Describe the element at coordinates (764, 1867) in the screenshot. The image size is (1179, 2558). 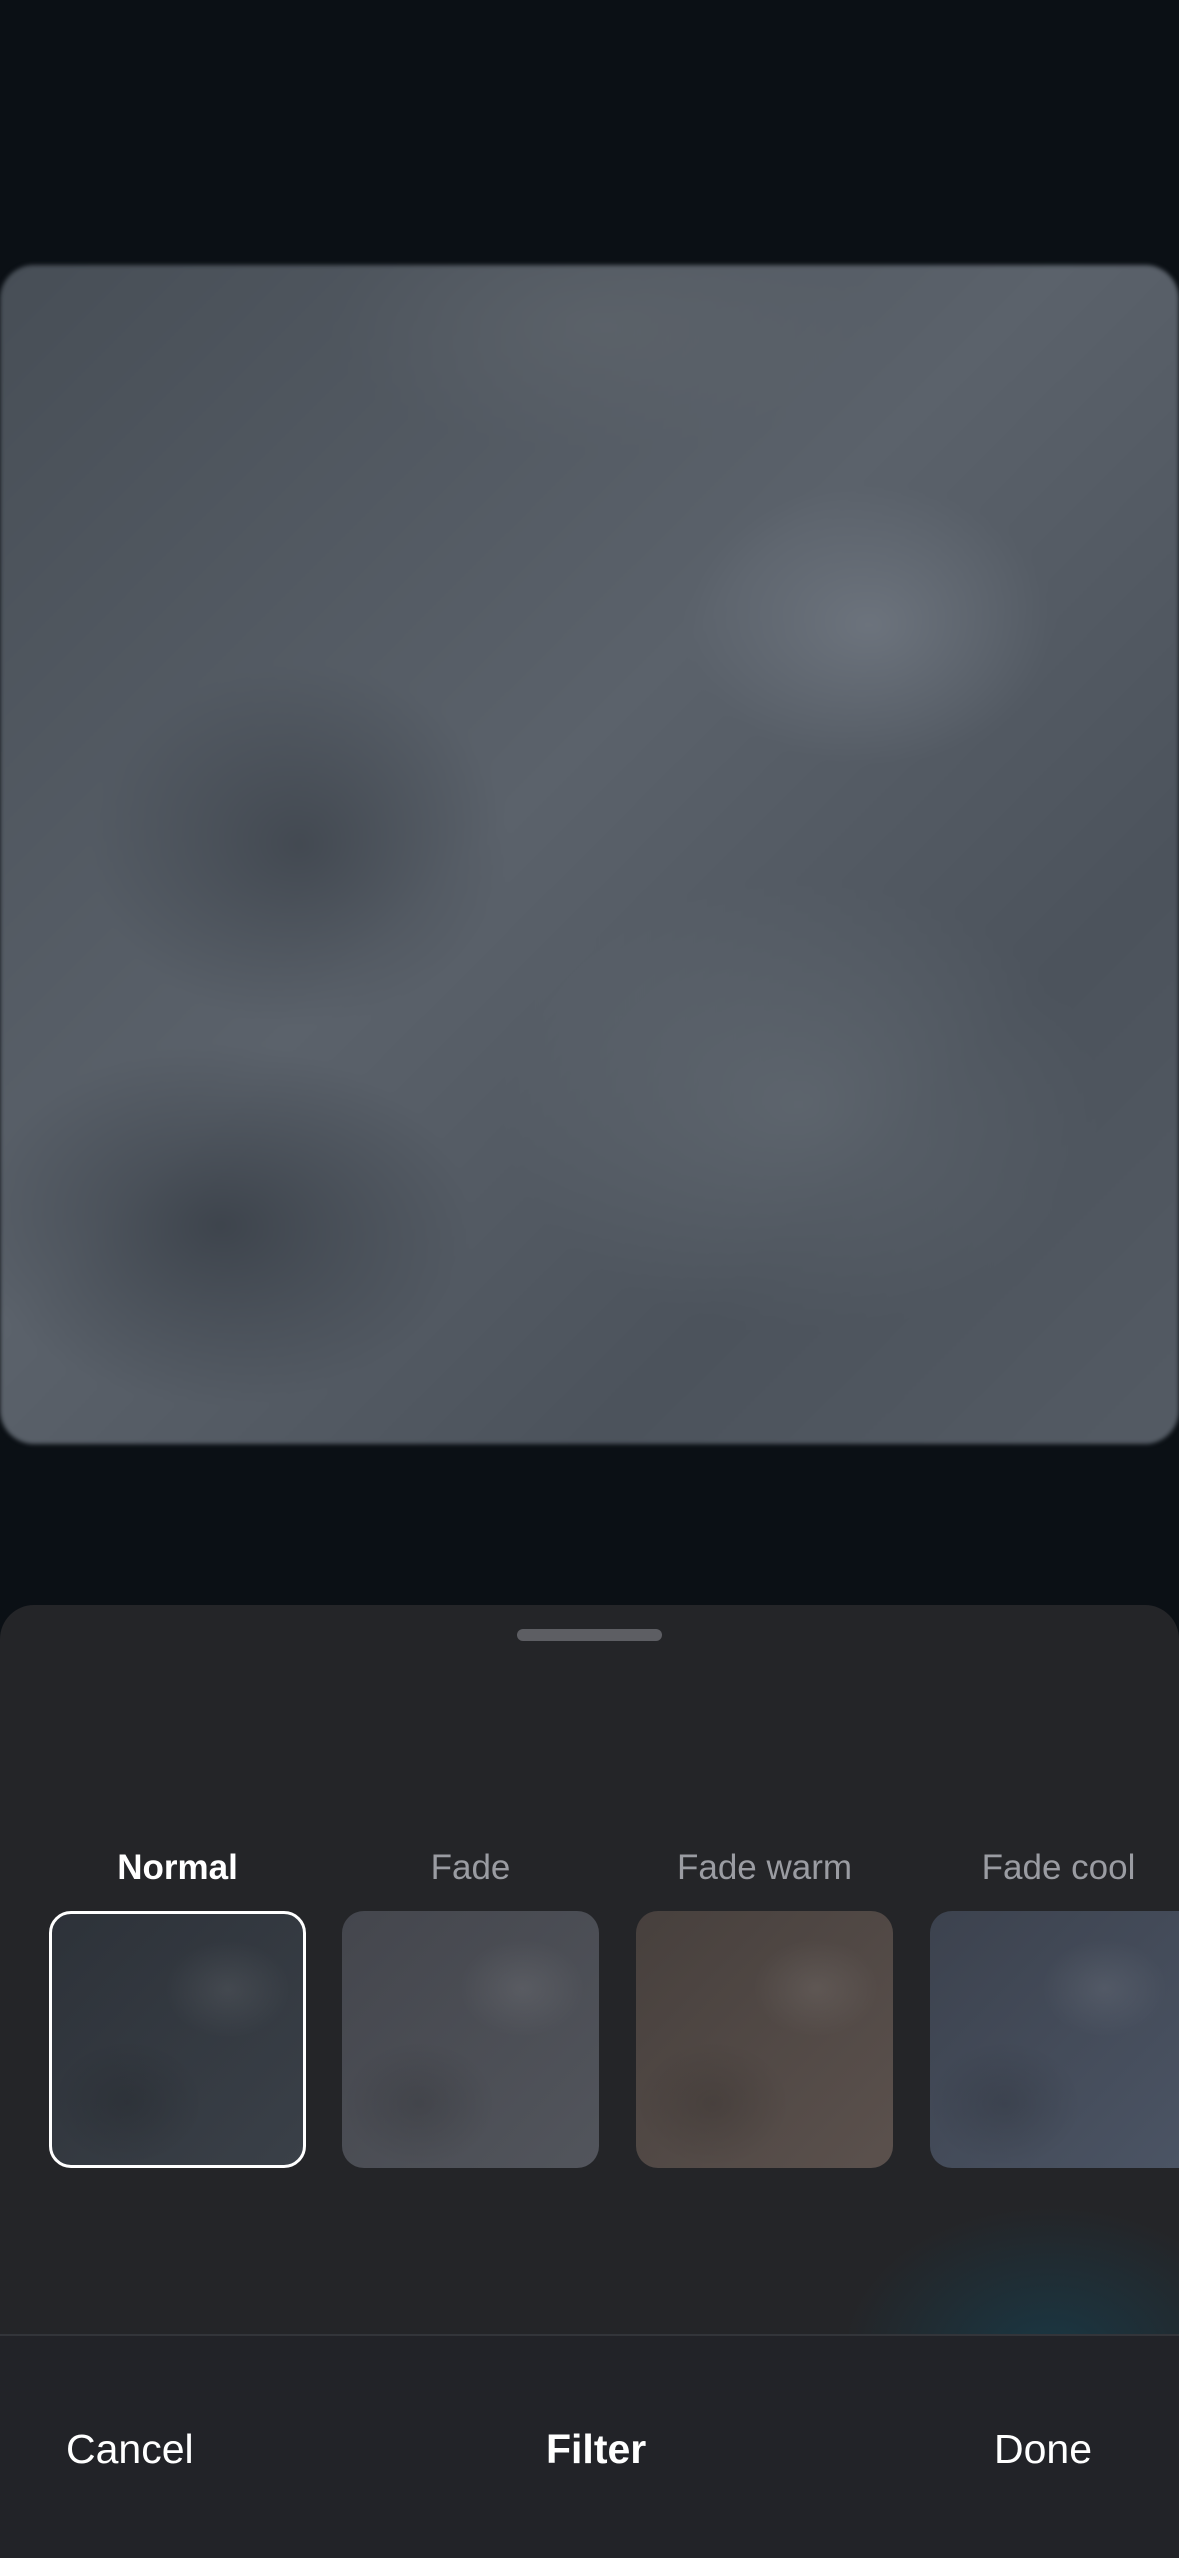
I see `filter-label-fade-warm: Fade warm` at that location.